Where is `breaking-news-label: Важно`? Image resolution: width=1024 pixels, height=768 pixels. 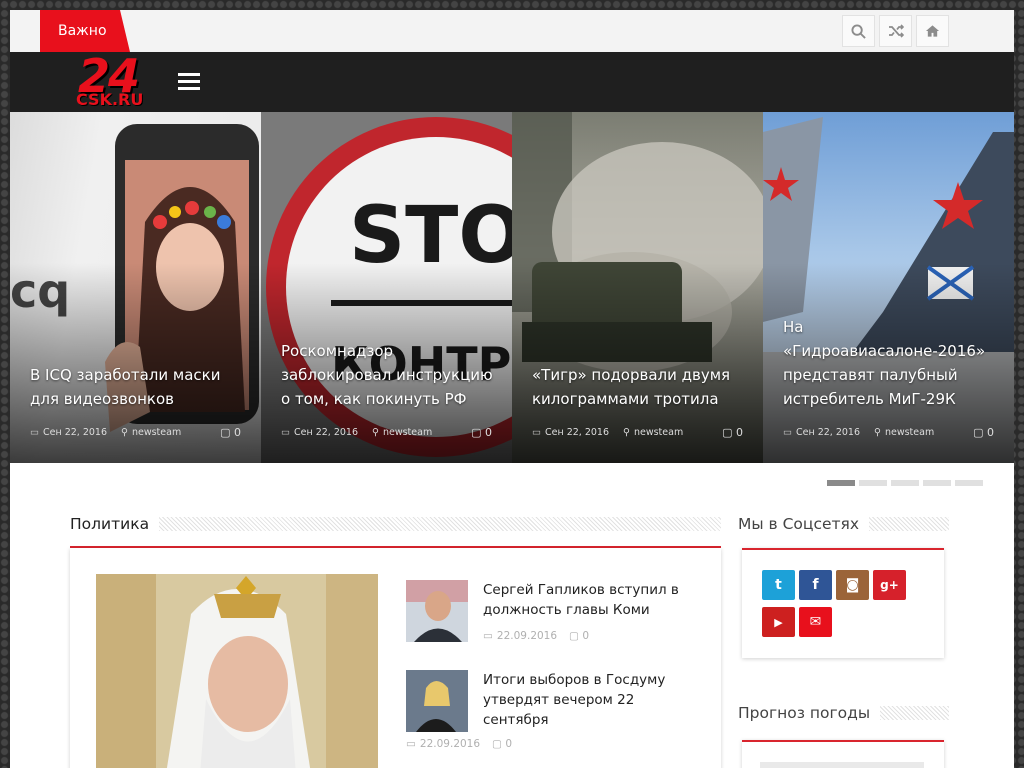
breaking-news-label: Важно is located at coordinates (85, 31).